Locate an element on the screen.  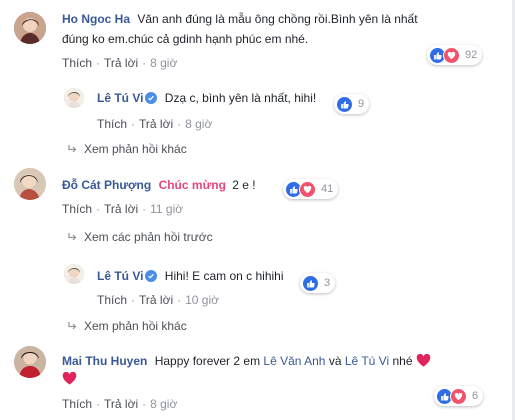
comment-text-end: nhé is located at coordinates (402, 361).